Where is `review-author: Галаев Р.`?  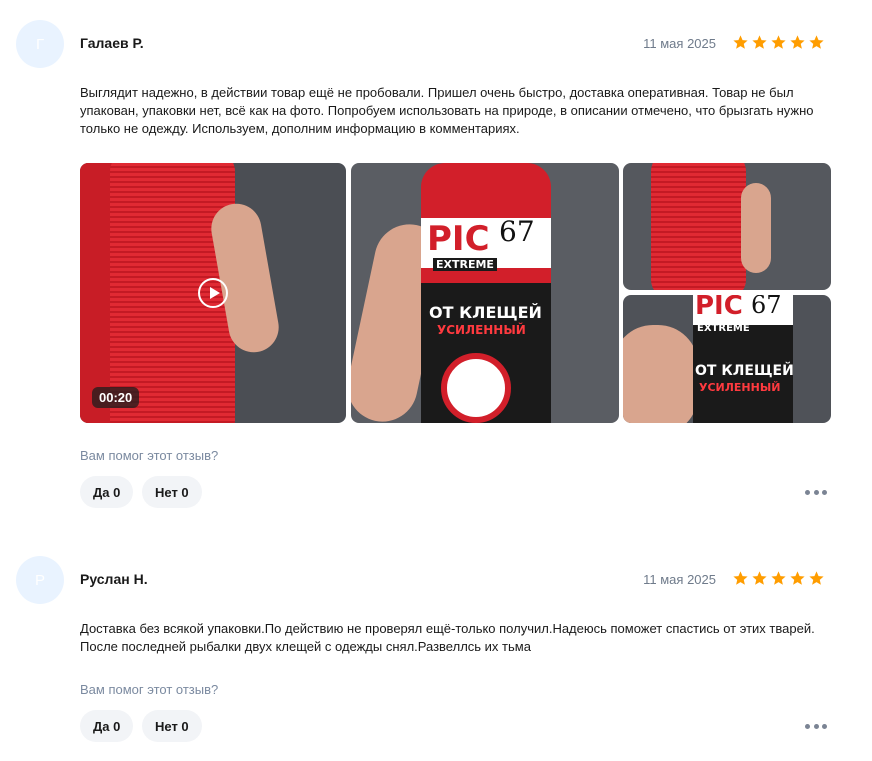 review-author: Галаев Р. is located at coordinates (112, 43).